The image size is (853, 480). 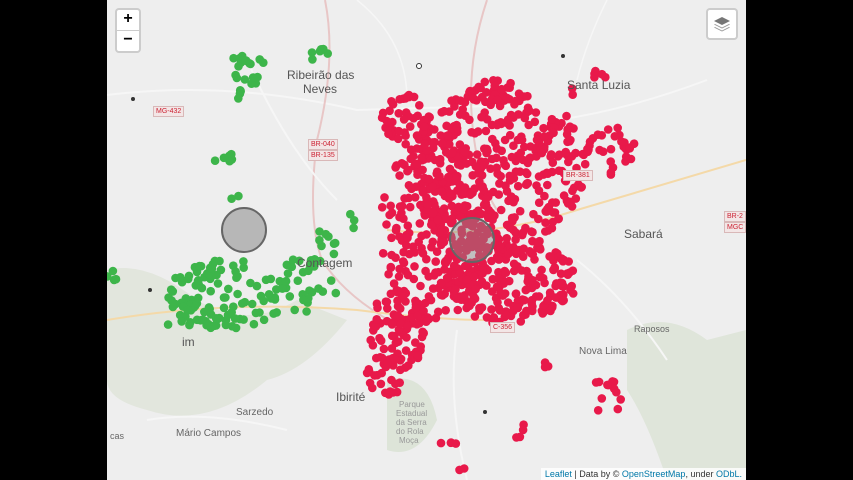 I want to click on zoom-in-button: +, so click(x=128, y=20).